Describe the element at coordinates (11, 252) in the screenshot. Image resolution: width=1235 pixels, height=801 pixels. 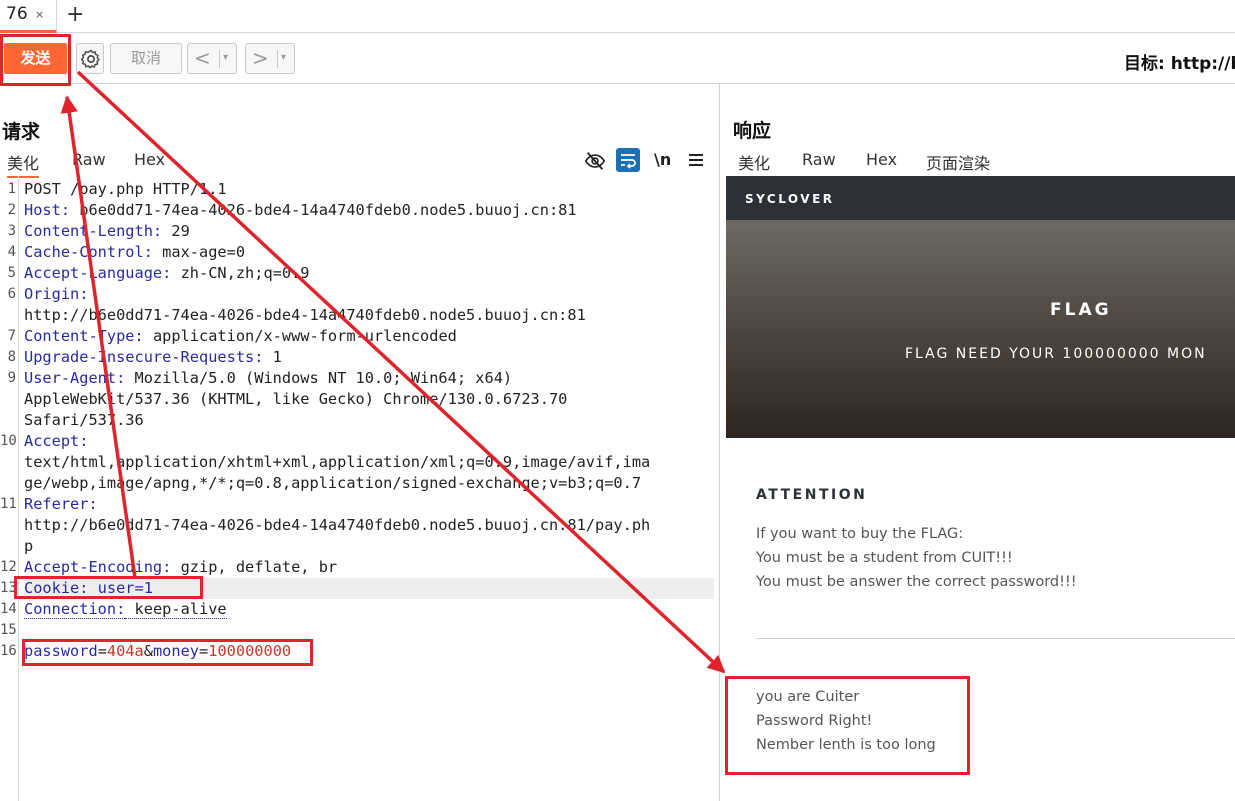
I see `line-number: 4` at that location.